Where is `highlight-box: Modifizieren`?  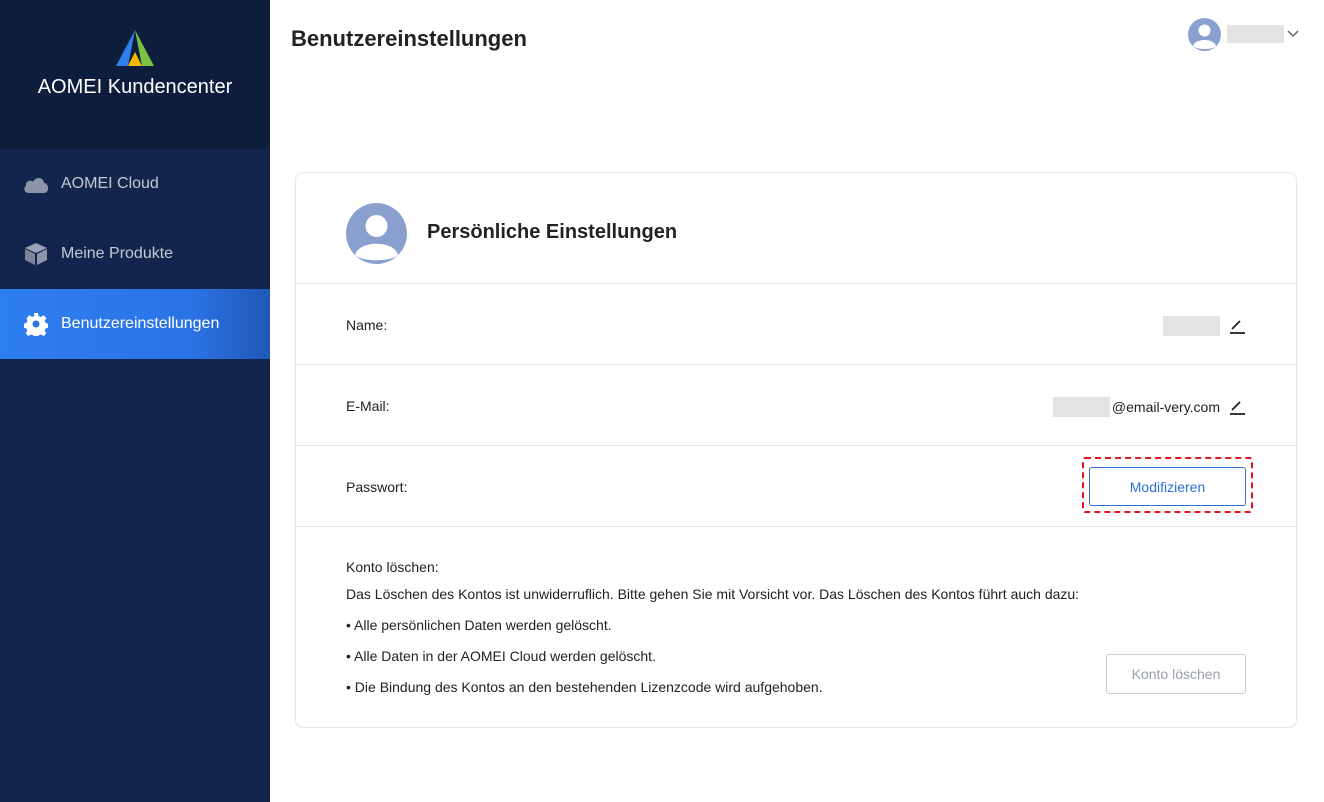 highlight-box: Modifizieren is located at coordinates (1167, 485).